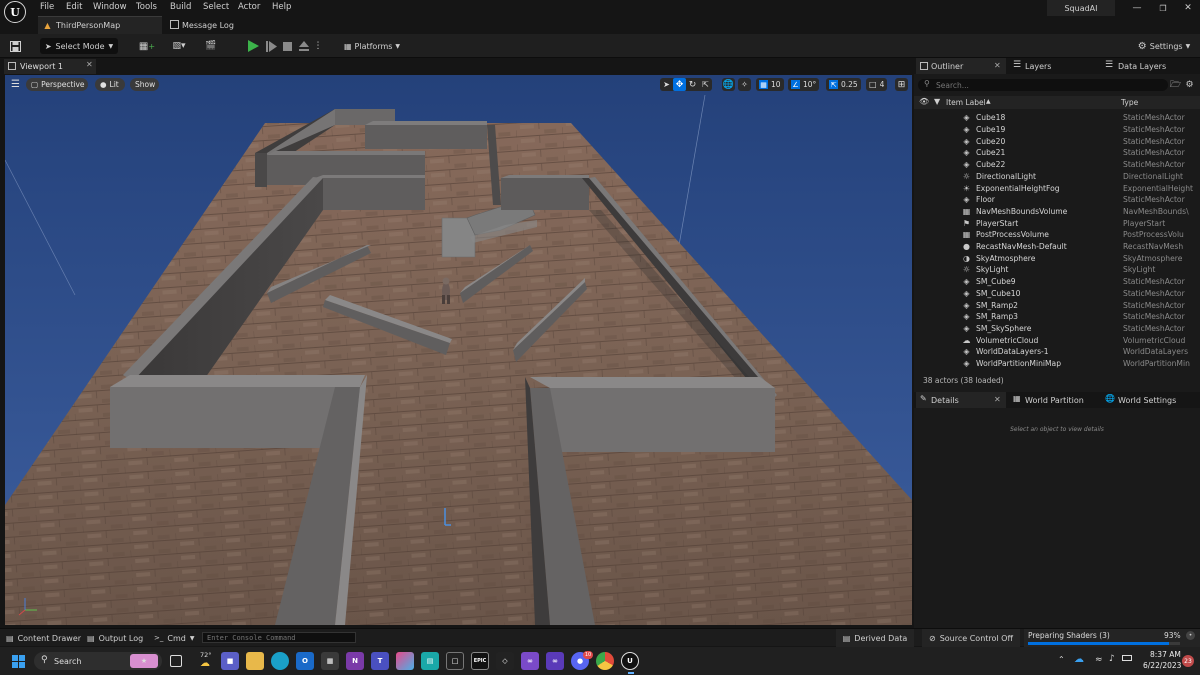  I want to click on tab-world-partition: ▦ World Partition, so click(1057, 400).